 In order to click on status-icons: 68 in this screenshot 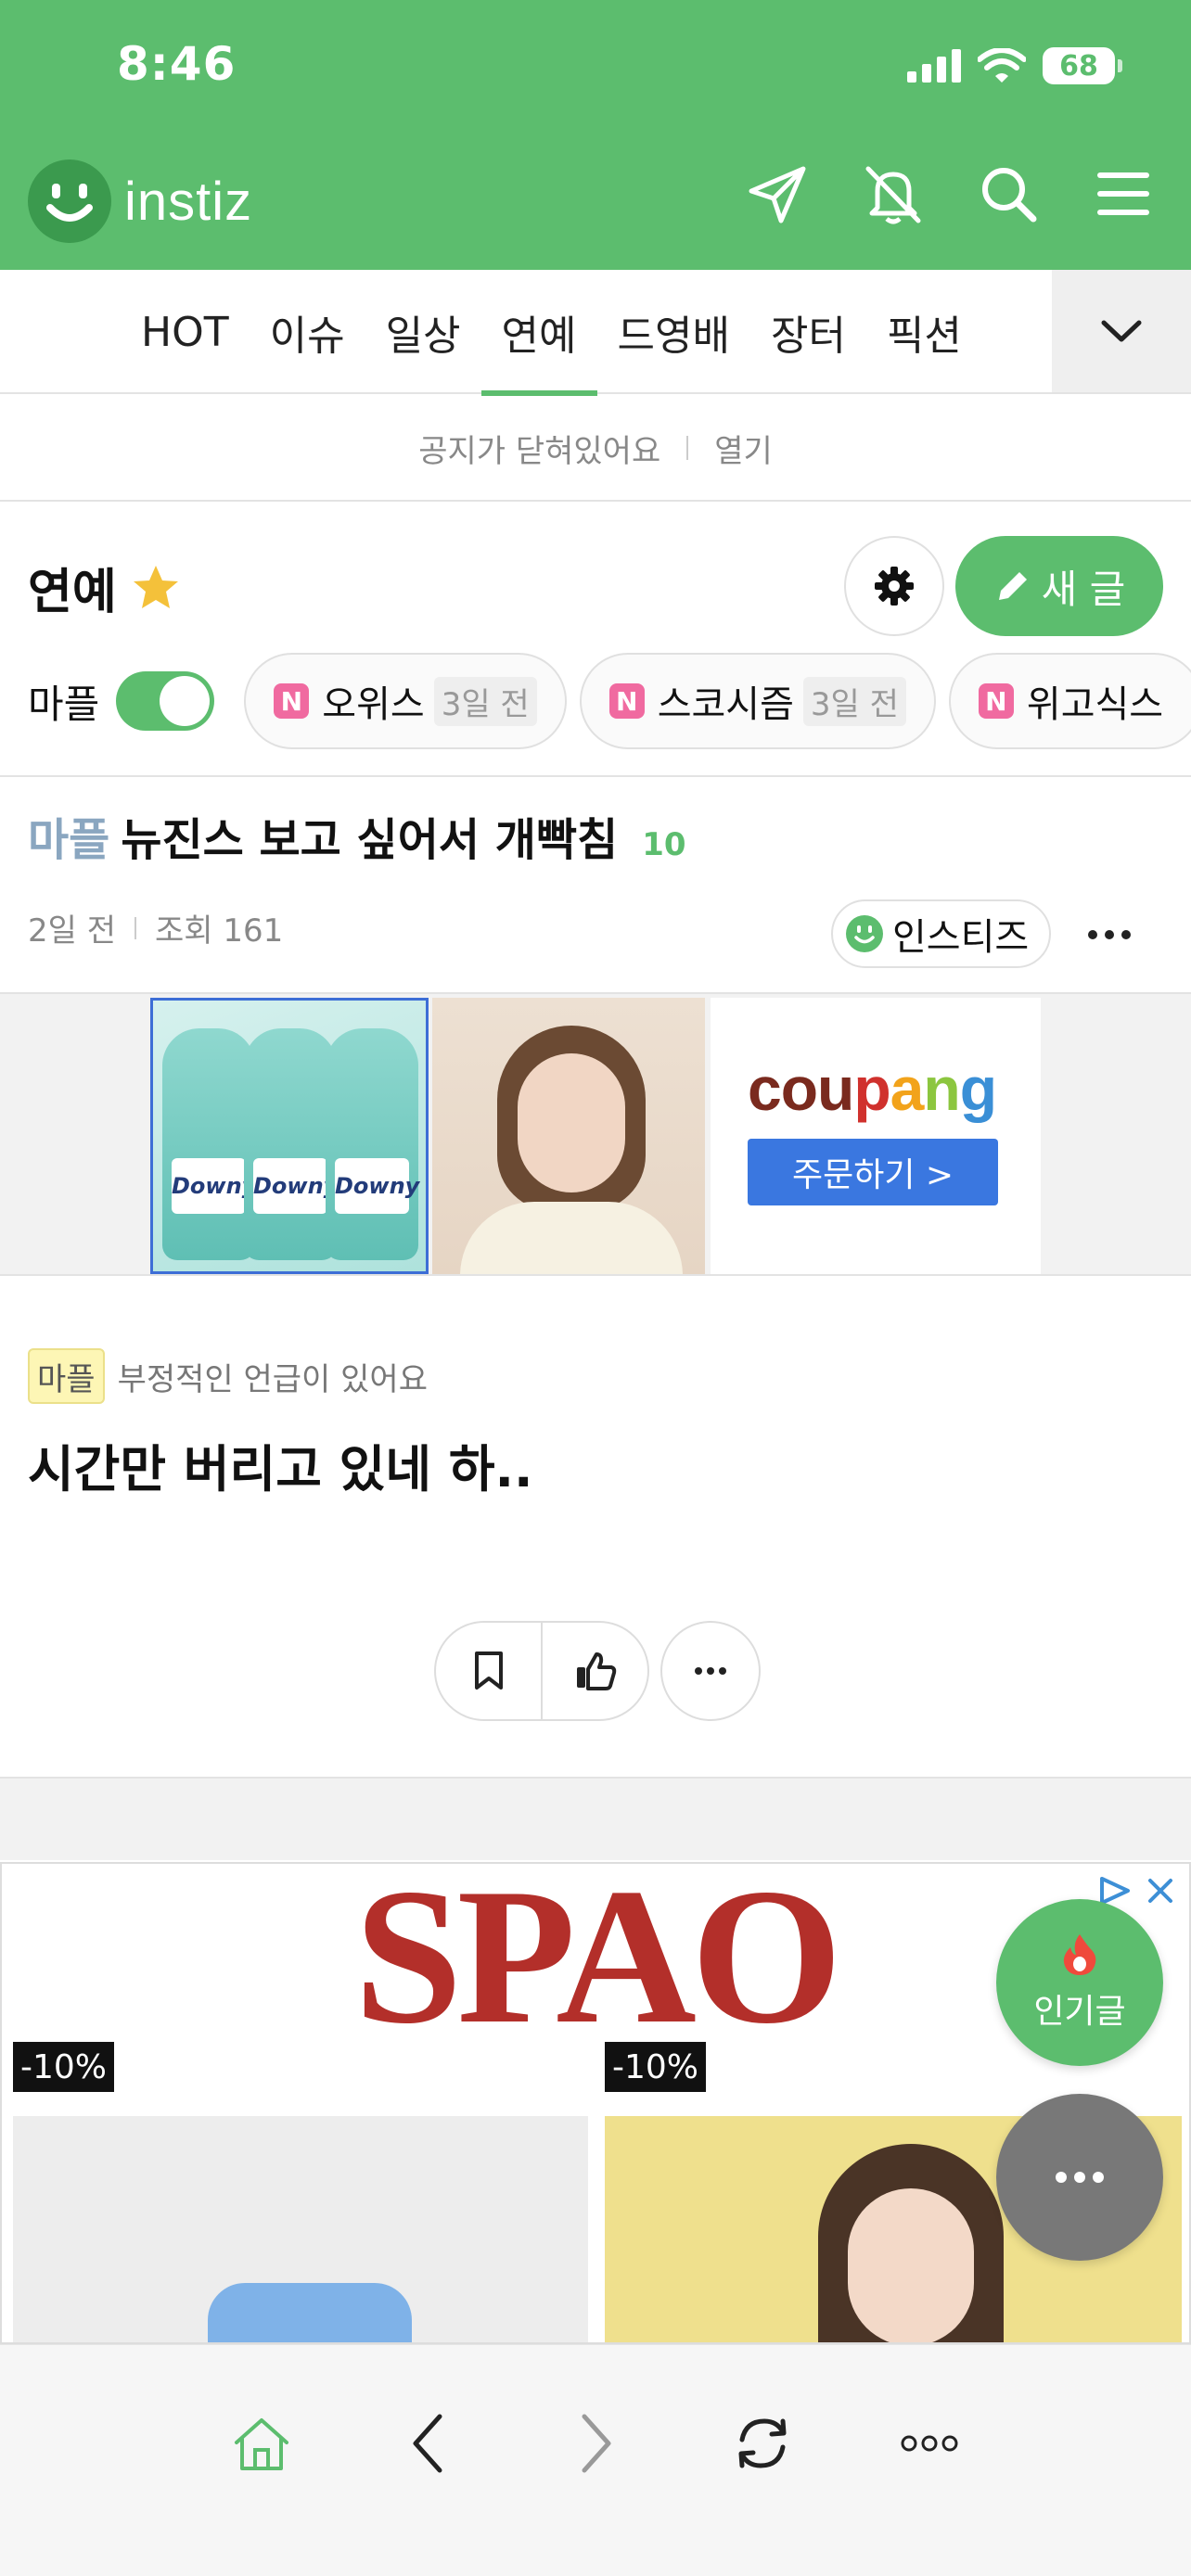, I will do `click(1014, 66)`.